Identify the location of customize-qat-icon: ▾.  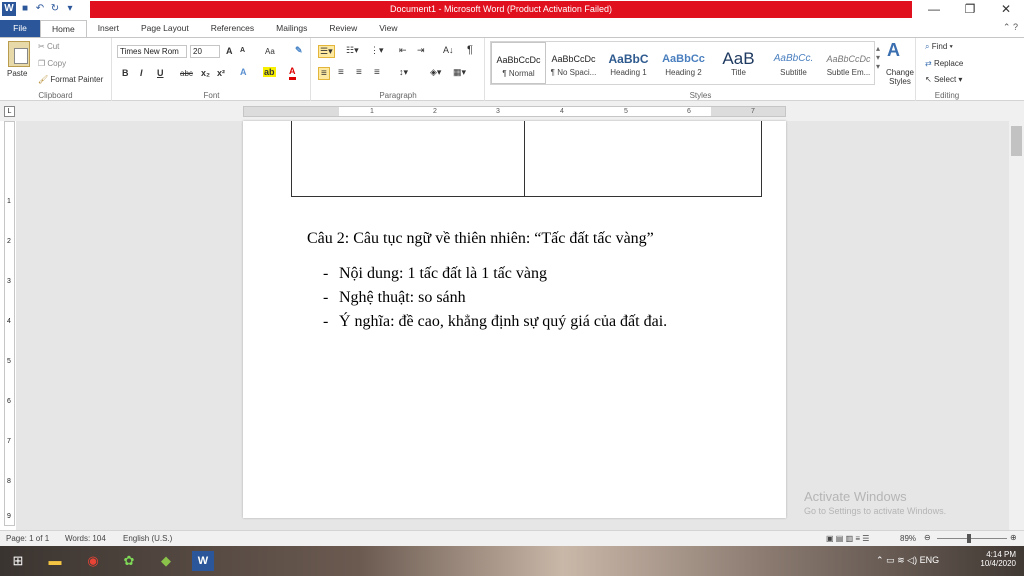
(70, 9).